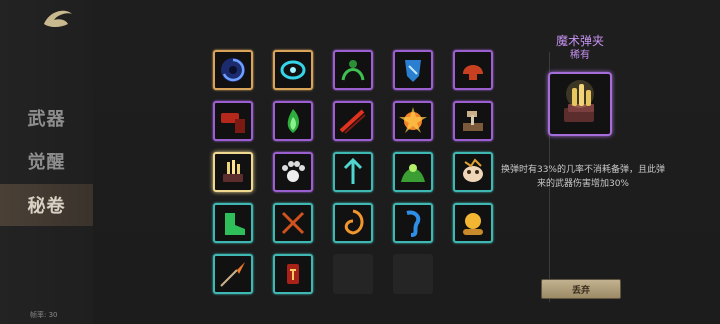 The width and height of the screenshot is (720, 324). Describe the element at coordinates (582, 184) in the screenshot. I see `description-line: 来的武器伤害增加30%` at that location.